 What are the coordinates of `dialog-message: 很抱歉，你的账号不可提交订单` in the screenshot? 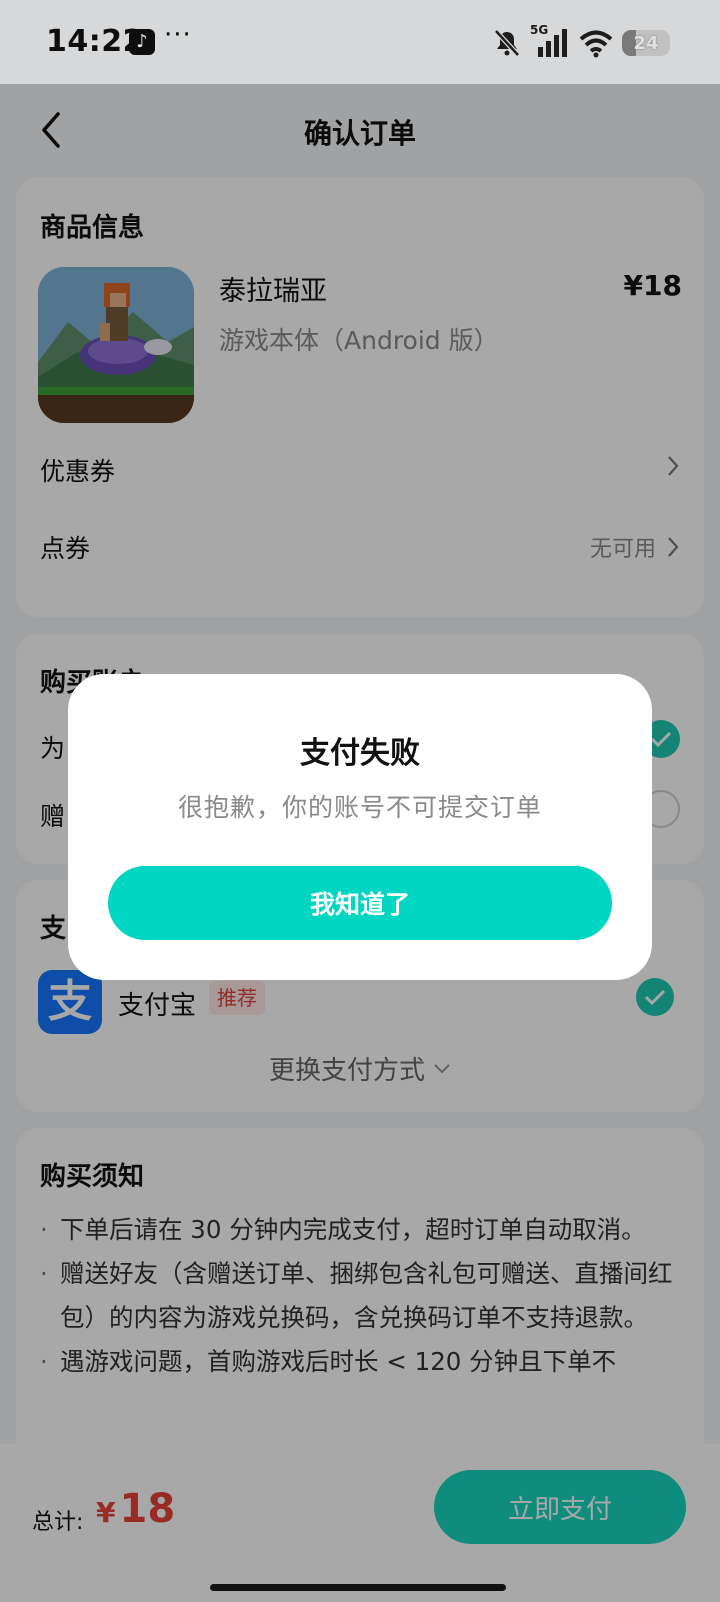 It's located at (359, 807).